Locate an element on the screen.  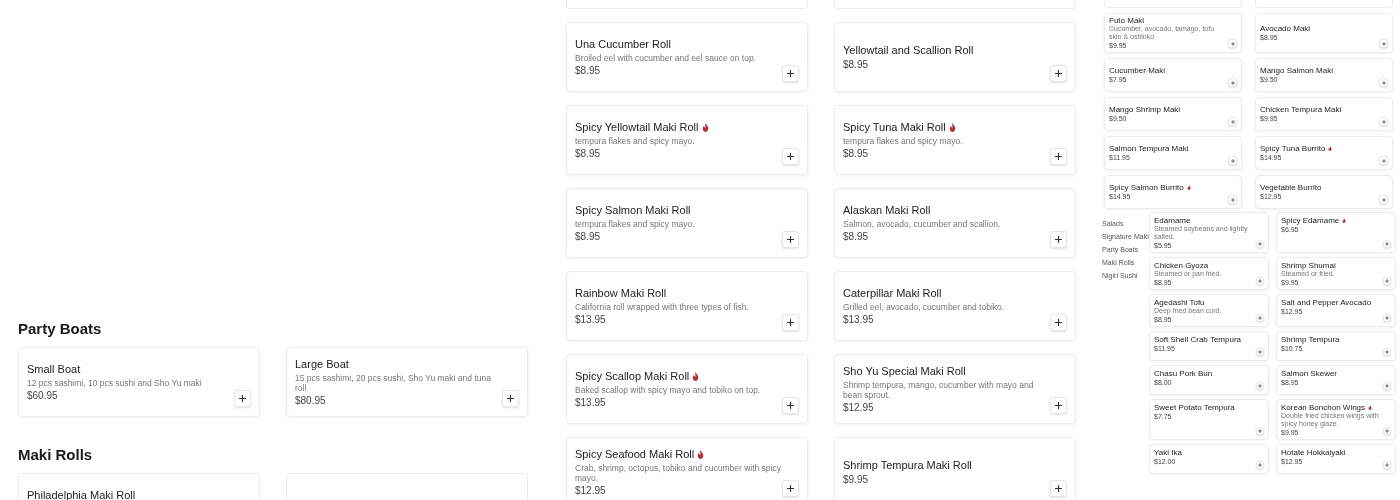
dish-name: Chicken Gyoza is located at coordinates (1181, 265).